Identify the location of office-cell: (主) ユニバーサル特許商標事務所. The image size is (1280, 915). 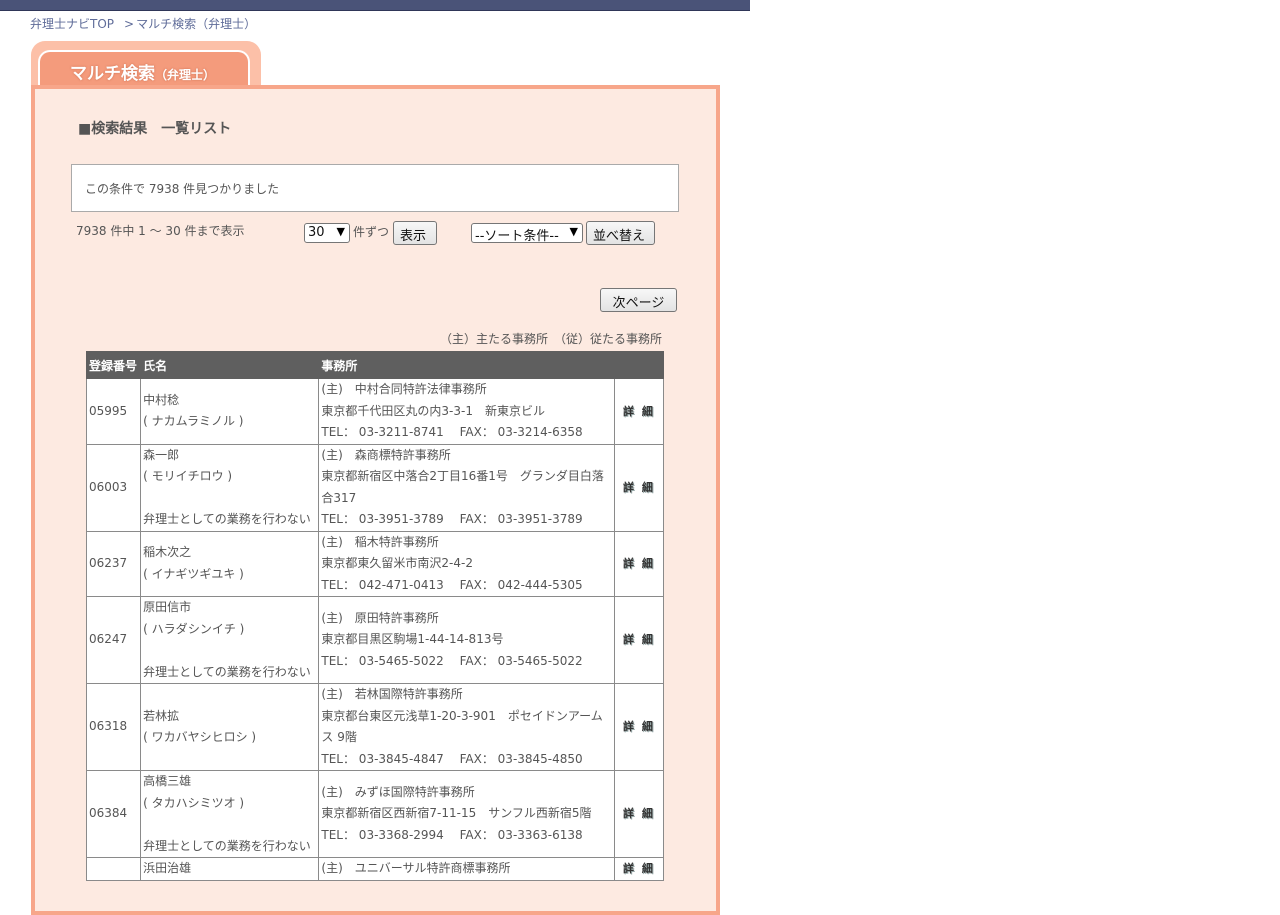
(466, 869).